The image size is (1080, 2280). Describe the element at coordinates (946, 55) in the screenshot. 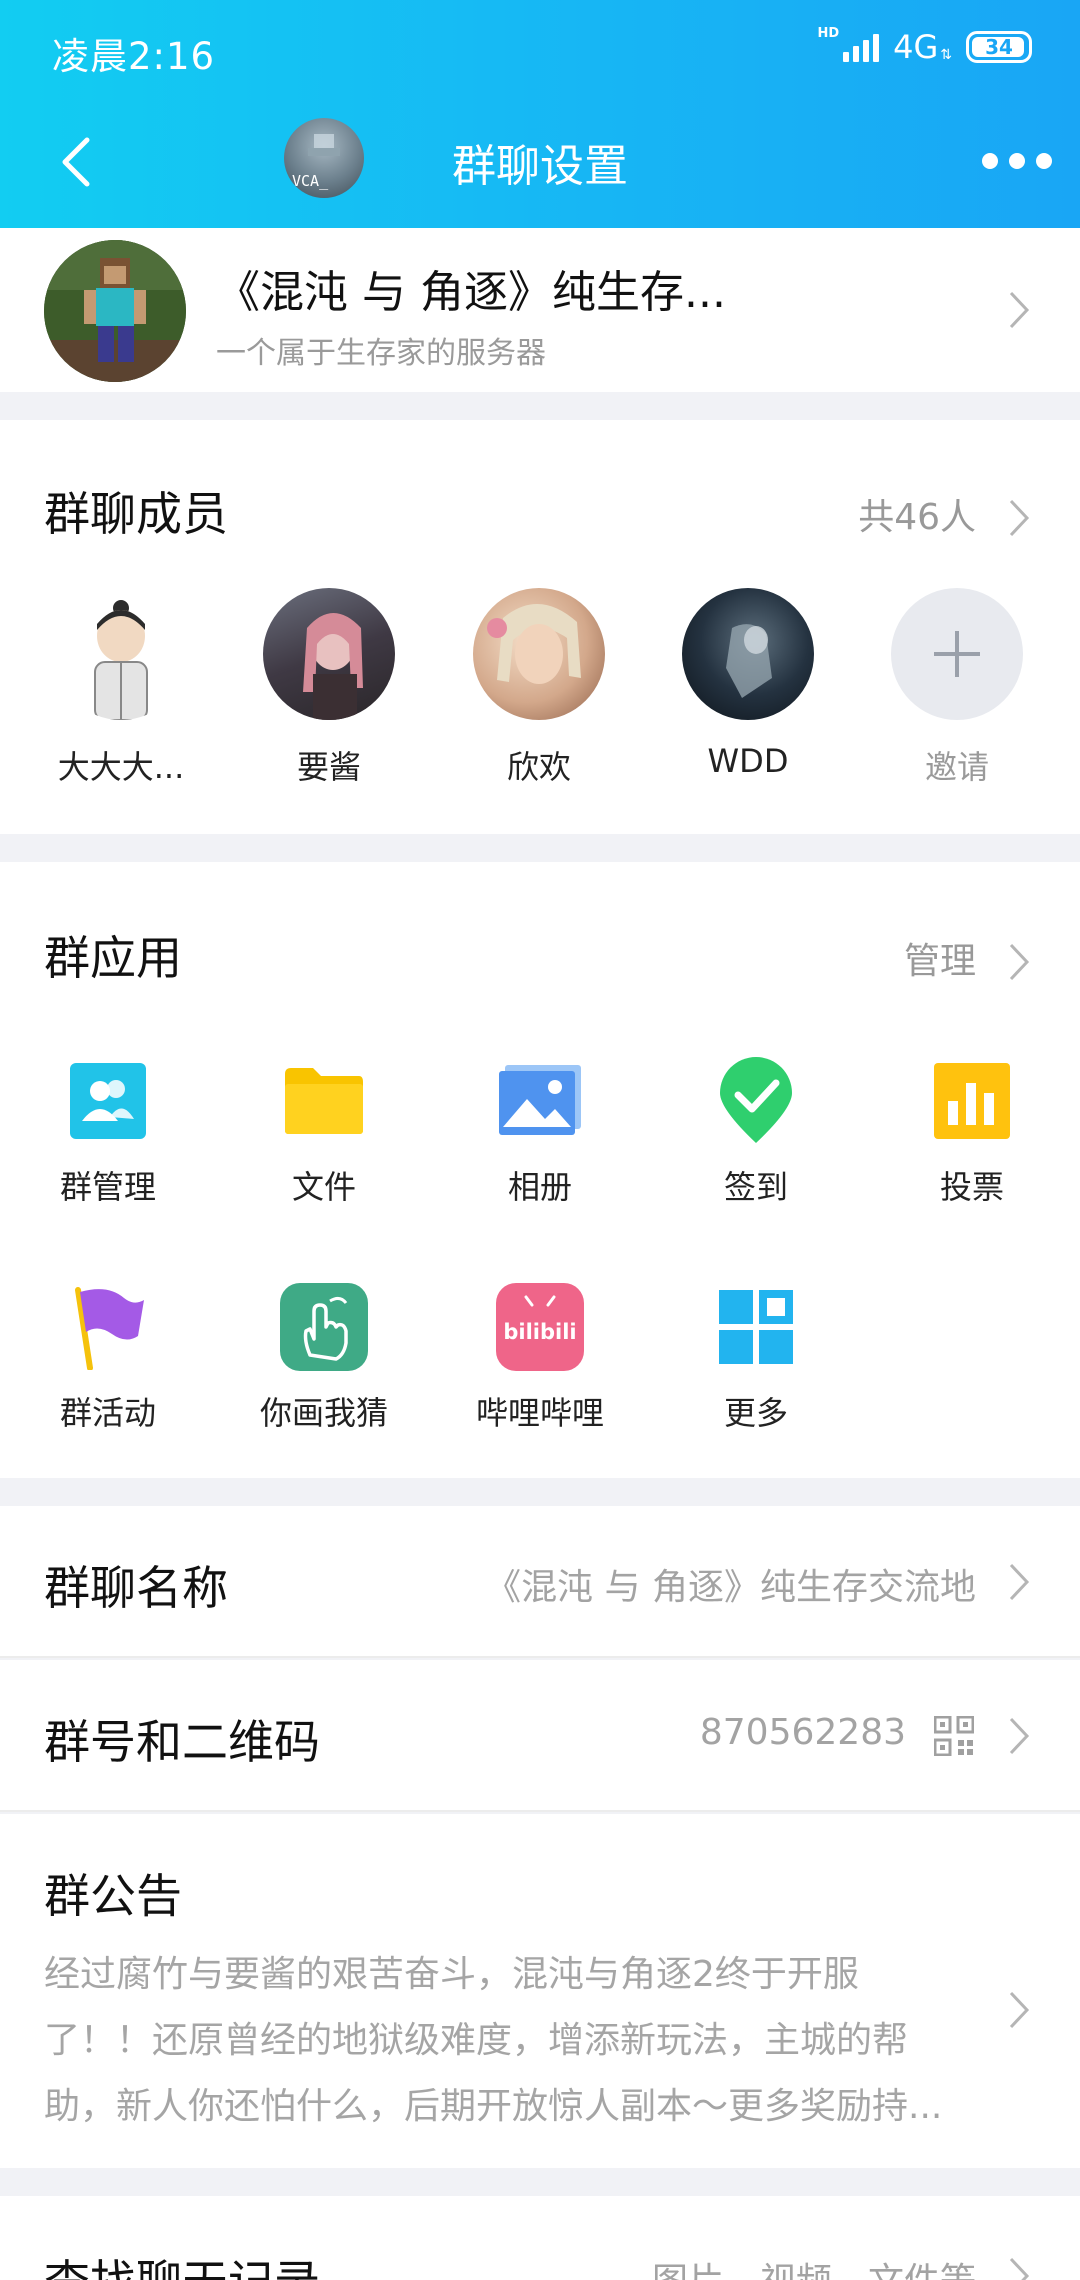

I see `data-arrows-icon: ⇅` at that location.